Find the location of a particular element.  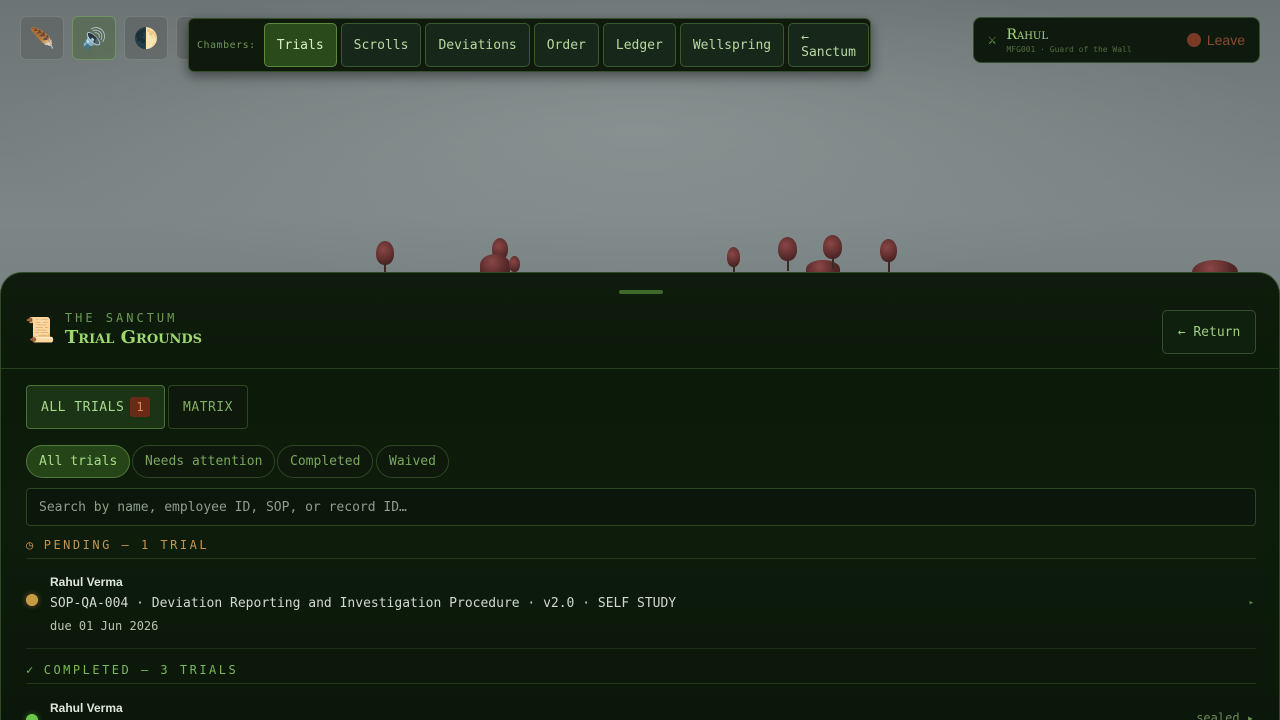

check-icon: ✓ is located at coordinates (31, 670).